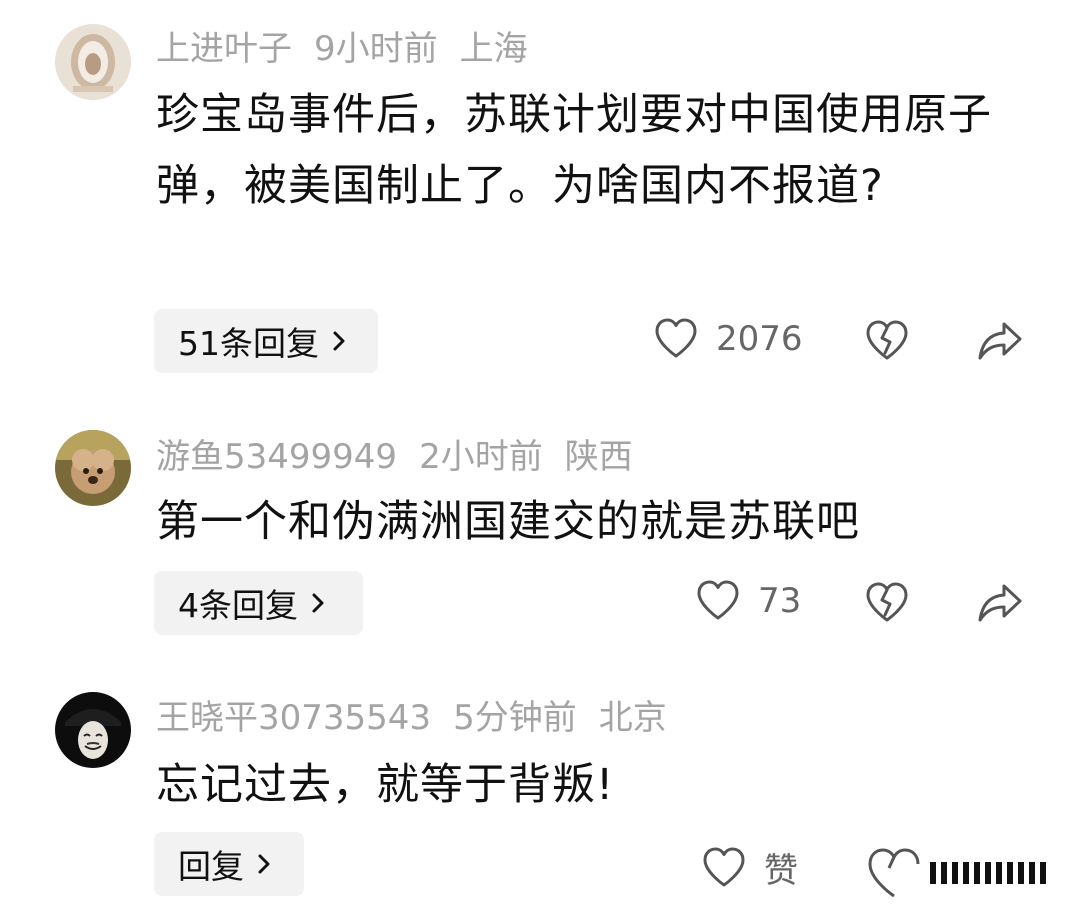 The image size is (1080, 910). I want to click on chevron-right-icon, so click(264, 864).